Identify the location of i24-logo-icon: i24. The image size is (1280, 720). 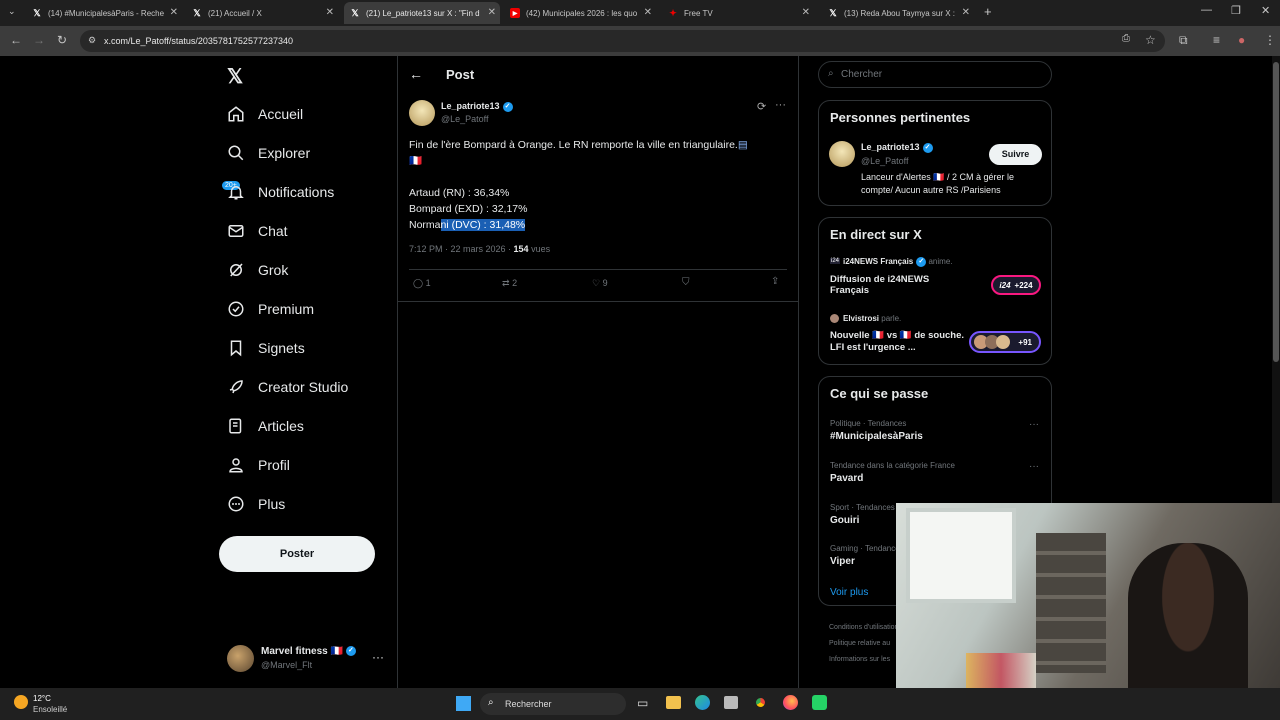
(835, 261).